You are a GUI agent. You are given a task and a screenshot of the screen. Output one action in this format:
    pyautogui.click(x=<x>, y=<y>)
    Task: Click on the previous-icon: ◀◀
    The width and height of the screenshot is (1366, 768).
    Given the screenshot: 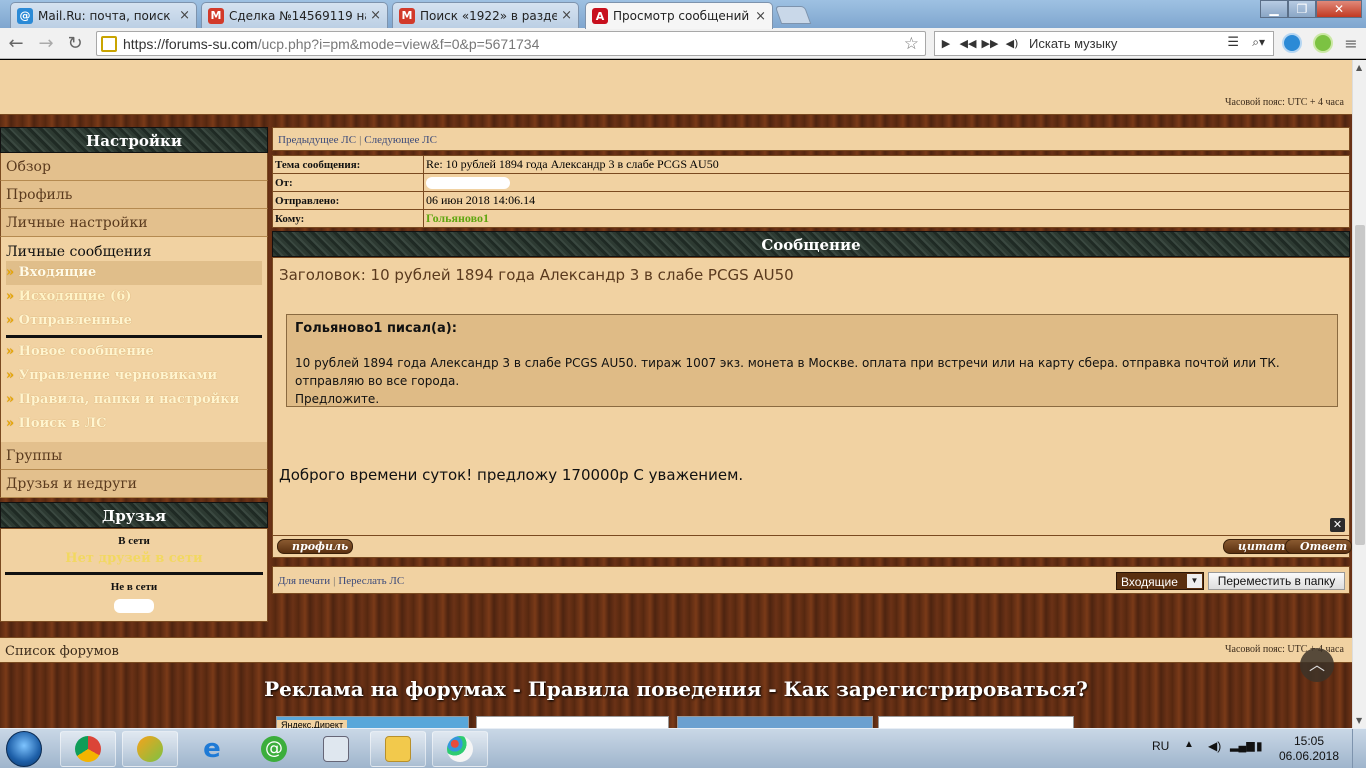 What is the action you would take?
    pyautogui.click(x=968, y=43)
    